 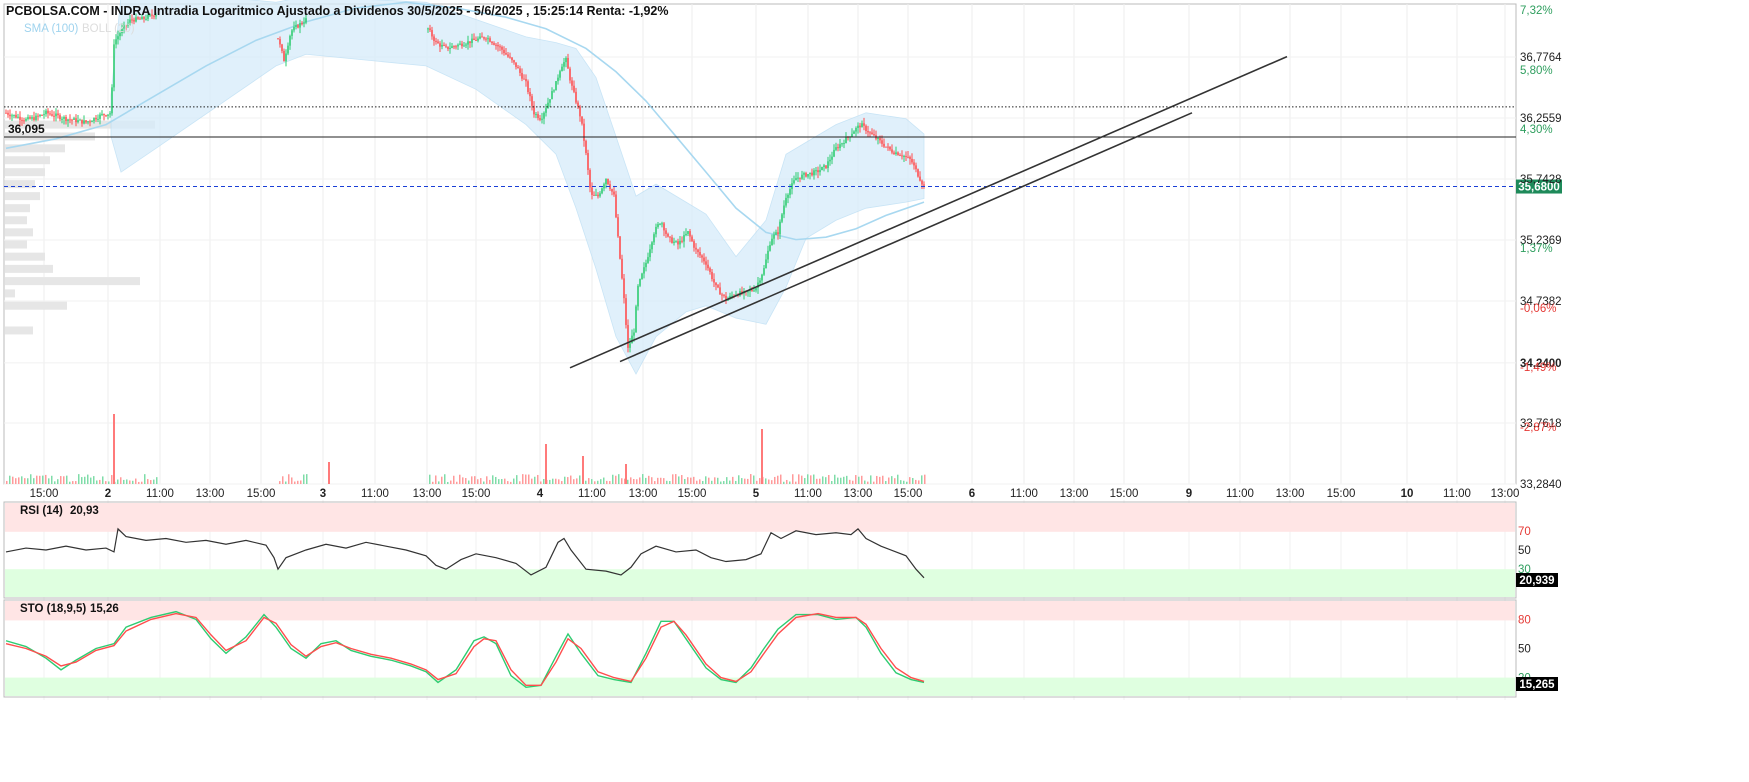 I want to click on rsi-tick-label: 70, so click(x=1524, y=532).